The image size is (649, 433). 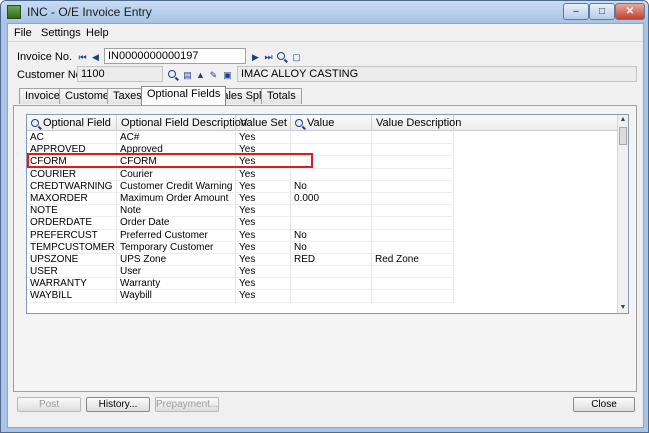 What do you see at coordinates (176, 174) in the screenshot?
I see `cell-description: Courier` at bounding box center [176, 174].